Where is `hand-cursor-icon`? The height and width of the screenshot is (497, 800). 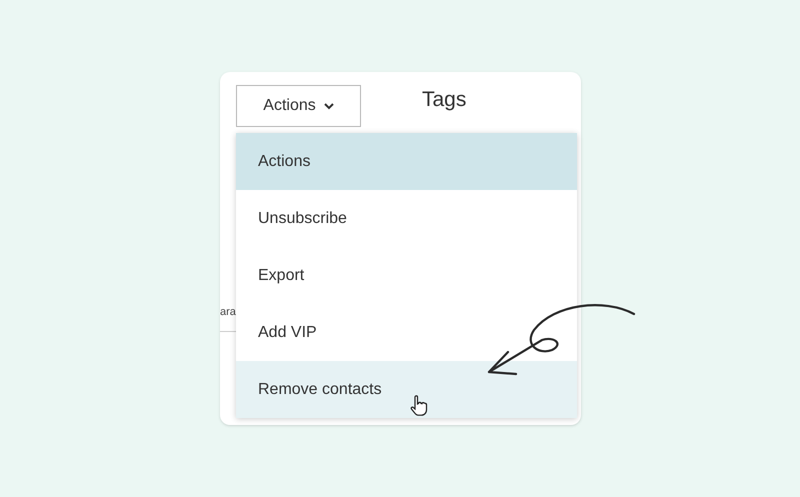 hand-cursor-icon is located at coordinates (419, 406).